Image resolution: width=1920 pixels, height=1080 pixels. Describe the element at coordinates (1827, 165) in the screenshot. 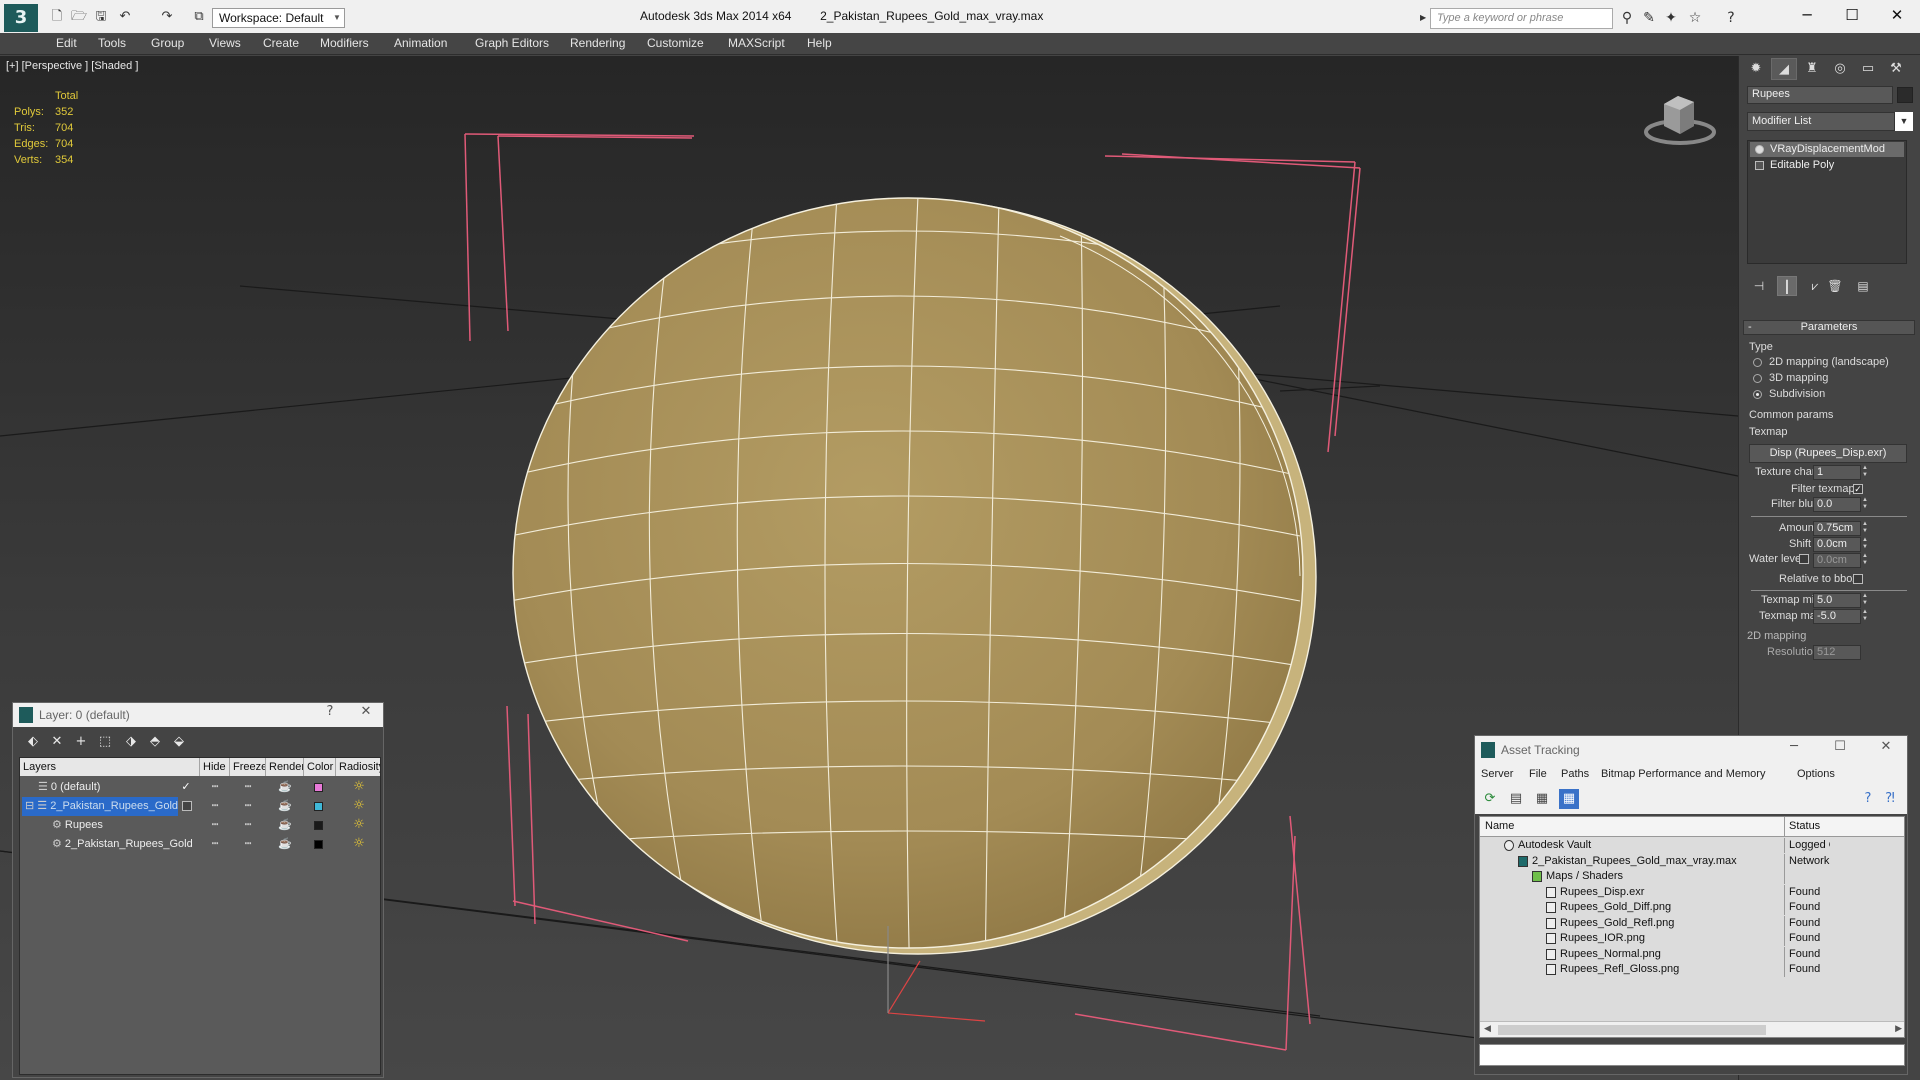

I see `stack-item-editable-poly: Editable Poly` at that location.